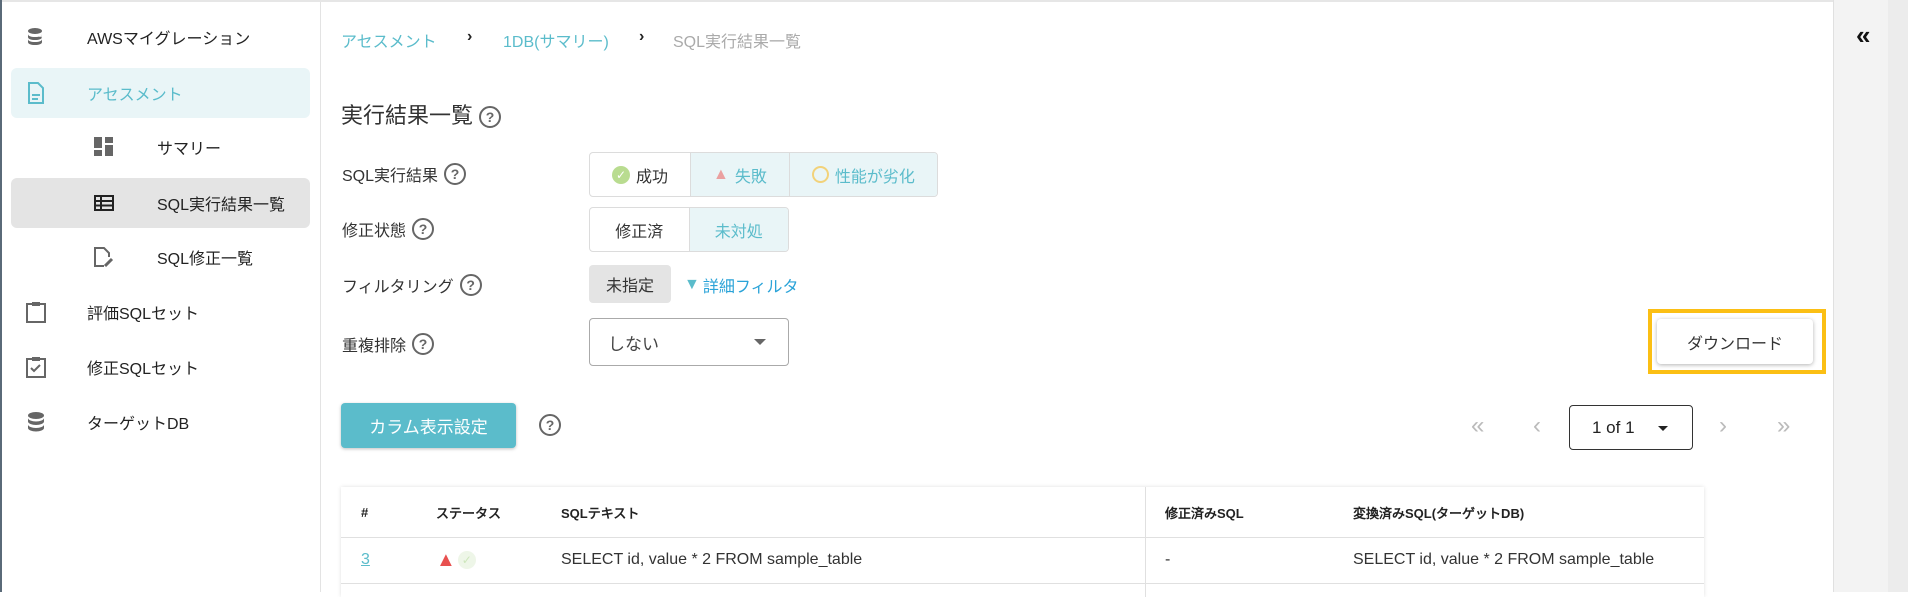 Image resolution: width=1908 pixels, height=597 pixels. Describe the element at coordinates (630, 284) in the screenshot. I see `filter-unset-chip: 未指定` at that location.